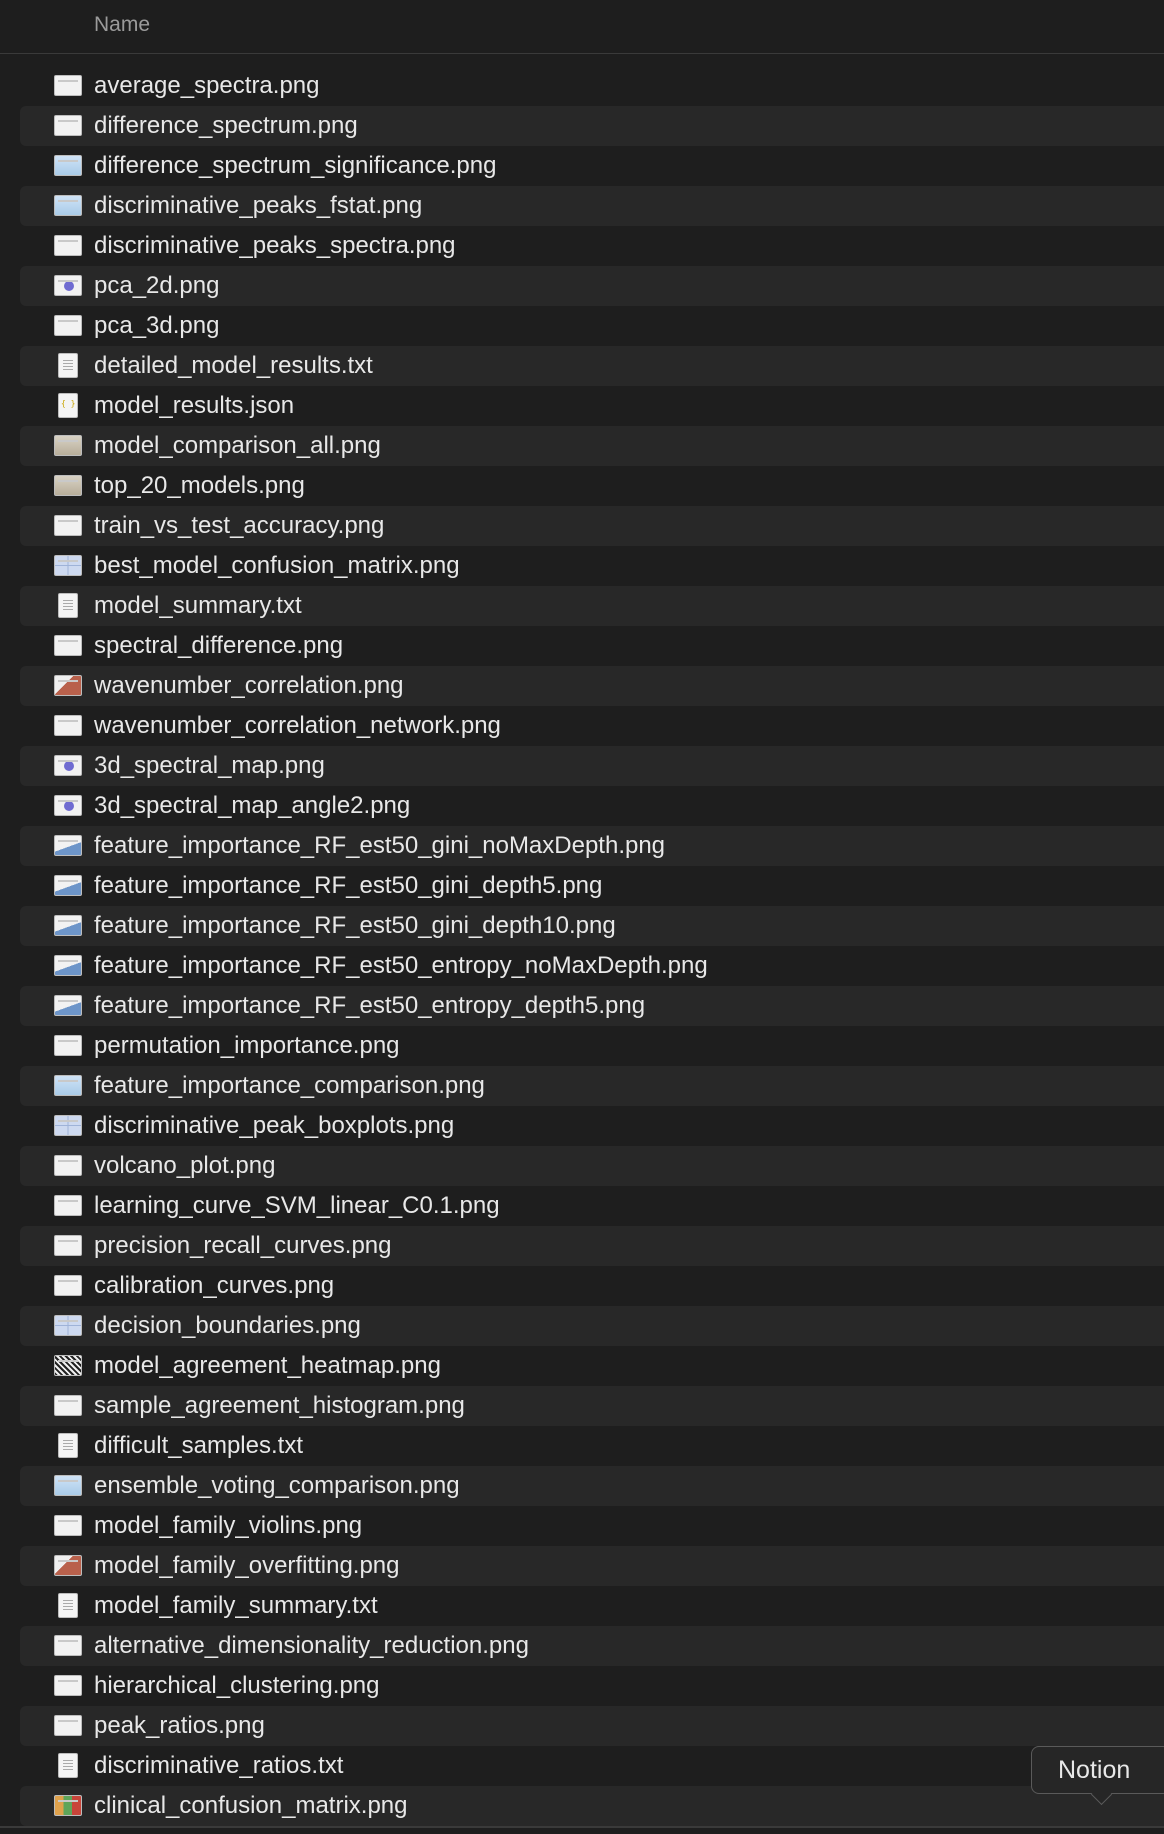 This screenshot has height=1834, width=1164. Describe the element at coordinates (247, 1045) in the screenshot. I see `file-name: permutation_importance.png` at that location.